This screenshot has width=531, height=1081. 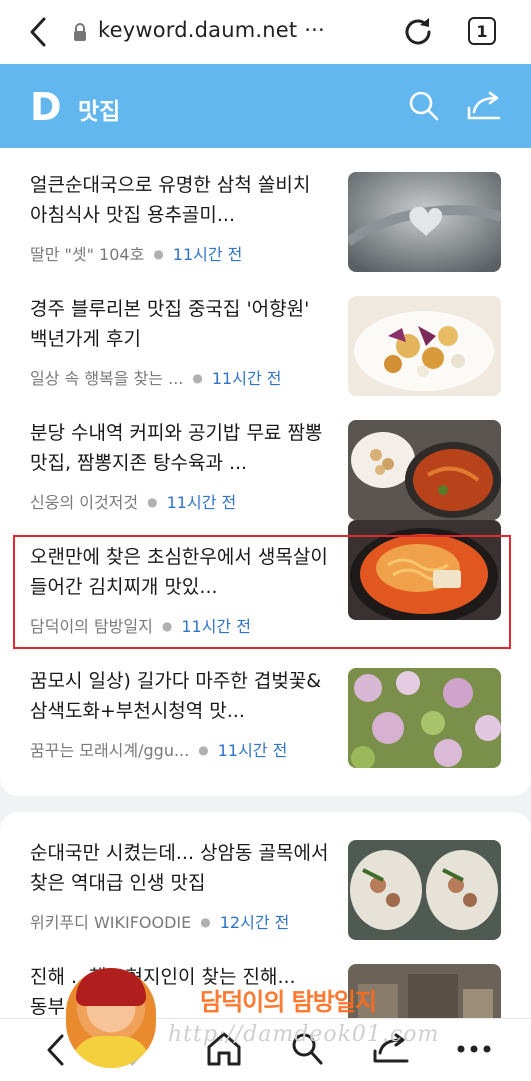 I want to click on article-source: 신웅의 이것저것, so click(x=84, y=502).